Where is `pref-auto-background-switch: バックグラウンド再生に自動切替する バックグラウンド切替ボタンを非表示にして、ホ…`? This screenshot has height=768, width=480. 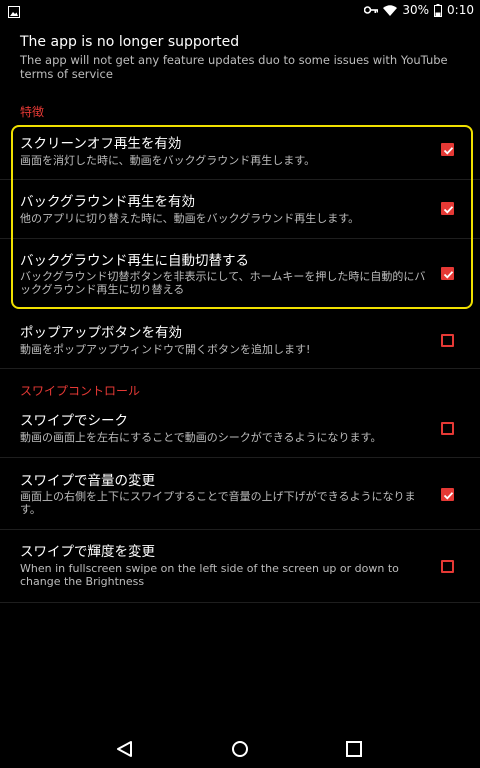 pref-auto-background-switch: バックグラウンド再生に自動切替する バックグラウンド切替ボタンを非表示にして、ホ… is located at coordinates (240, 273).